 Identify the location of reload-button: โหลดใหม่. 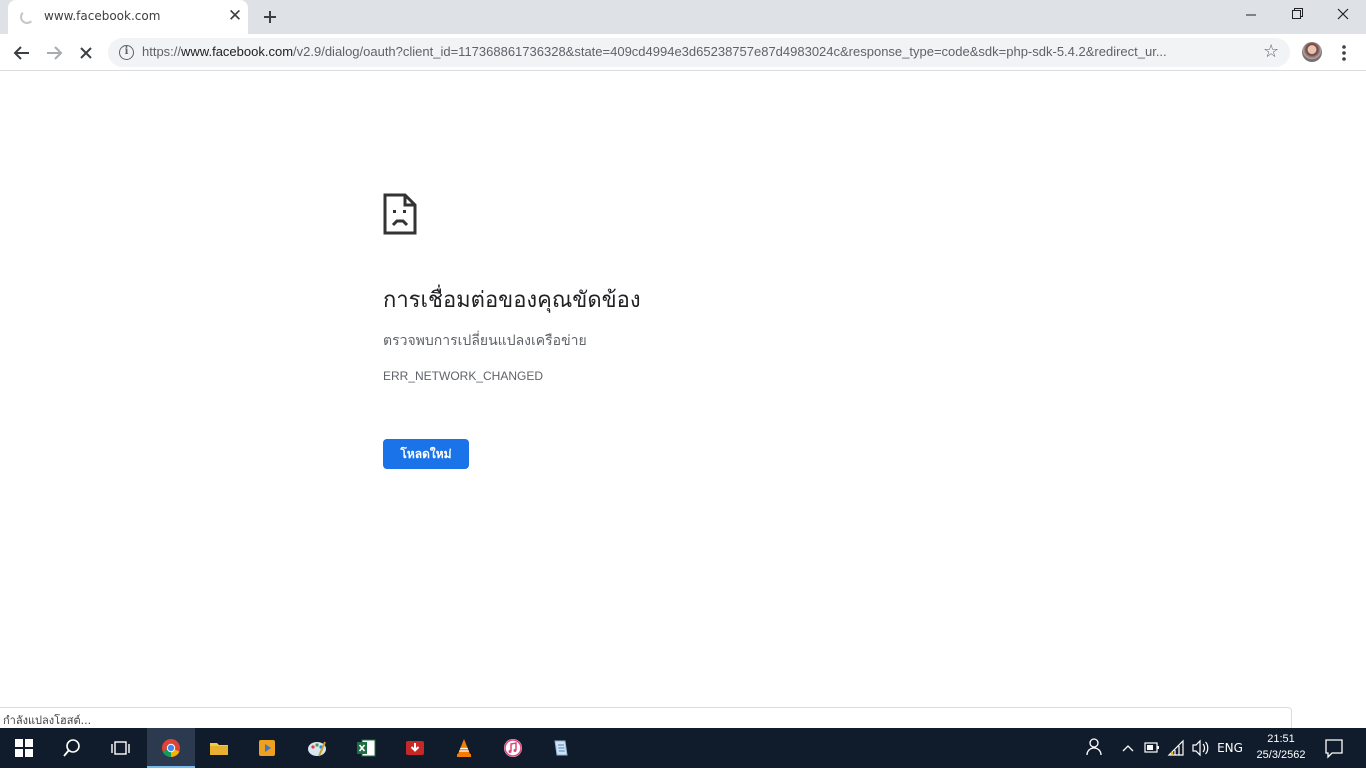
(426, 454).